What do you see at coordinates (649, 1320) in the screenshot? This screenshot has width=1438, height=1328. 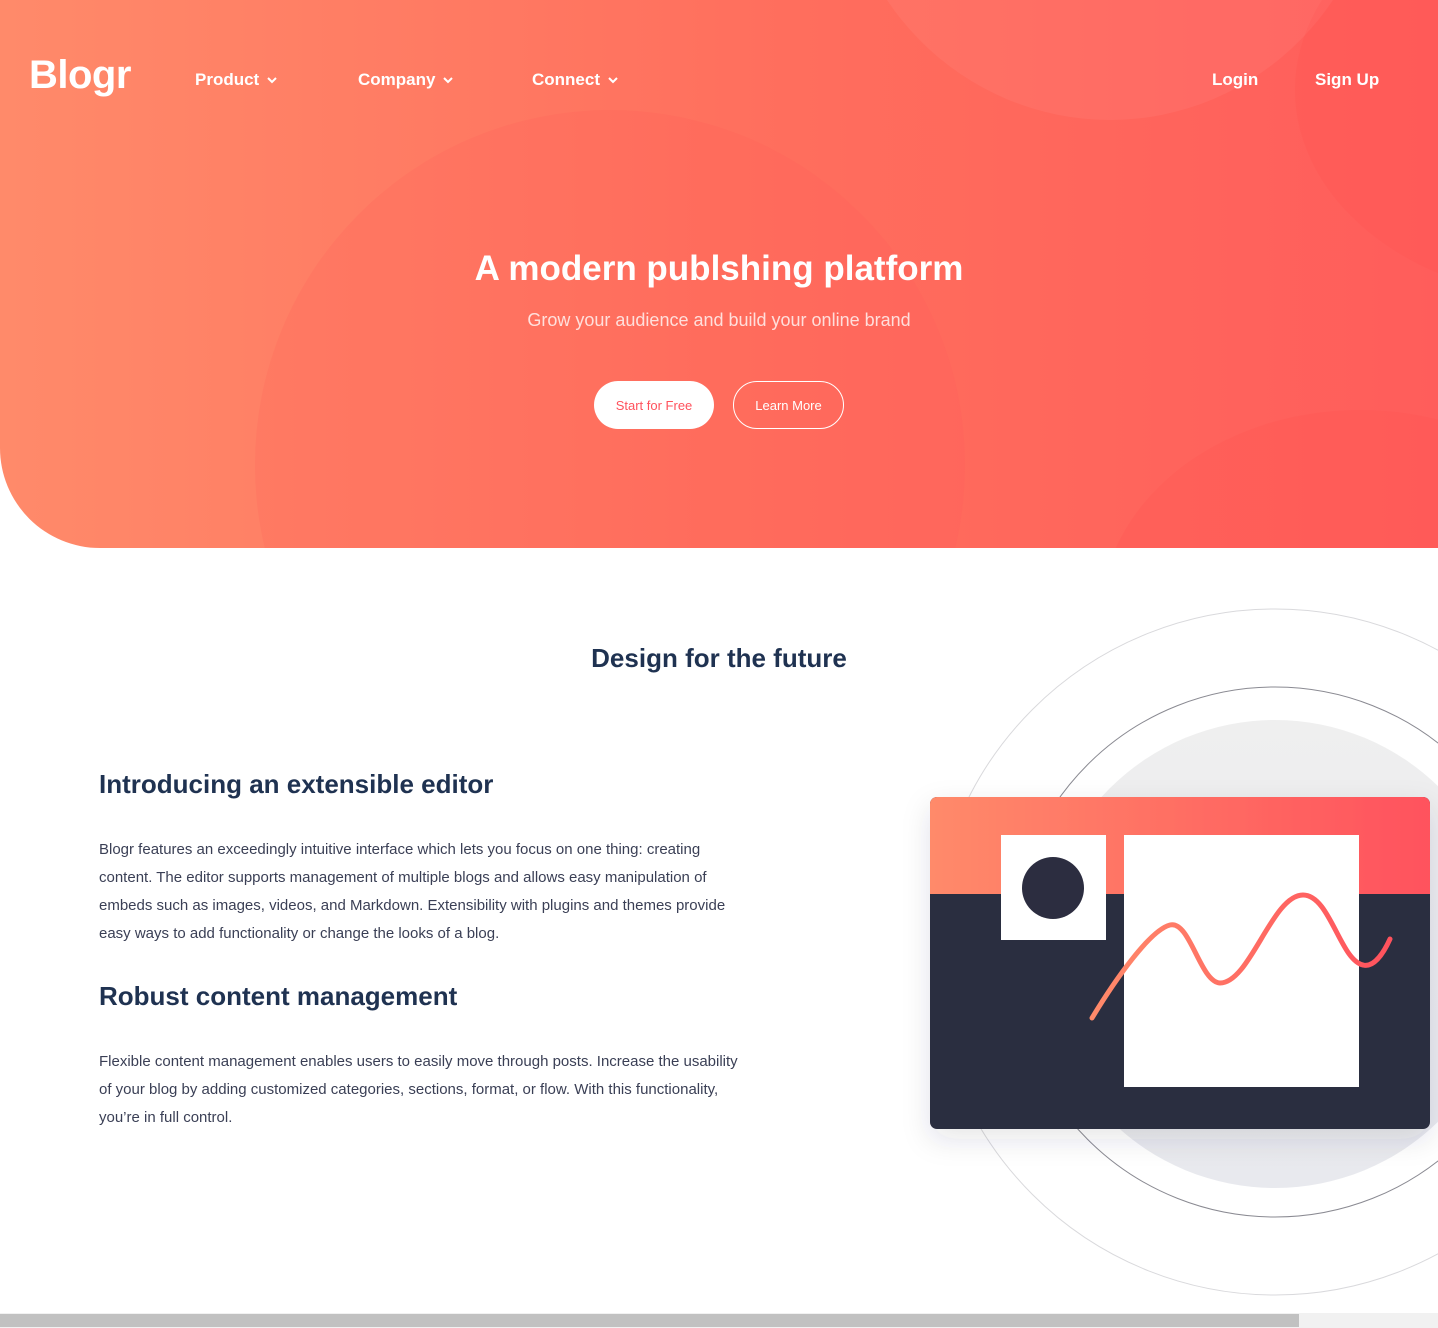 I see `horizontal-scrollbar-thumb` at bounding box center [649, 1320].